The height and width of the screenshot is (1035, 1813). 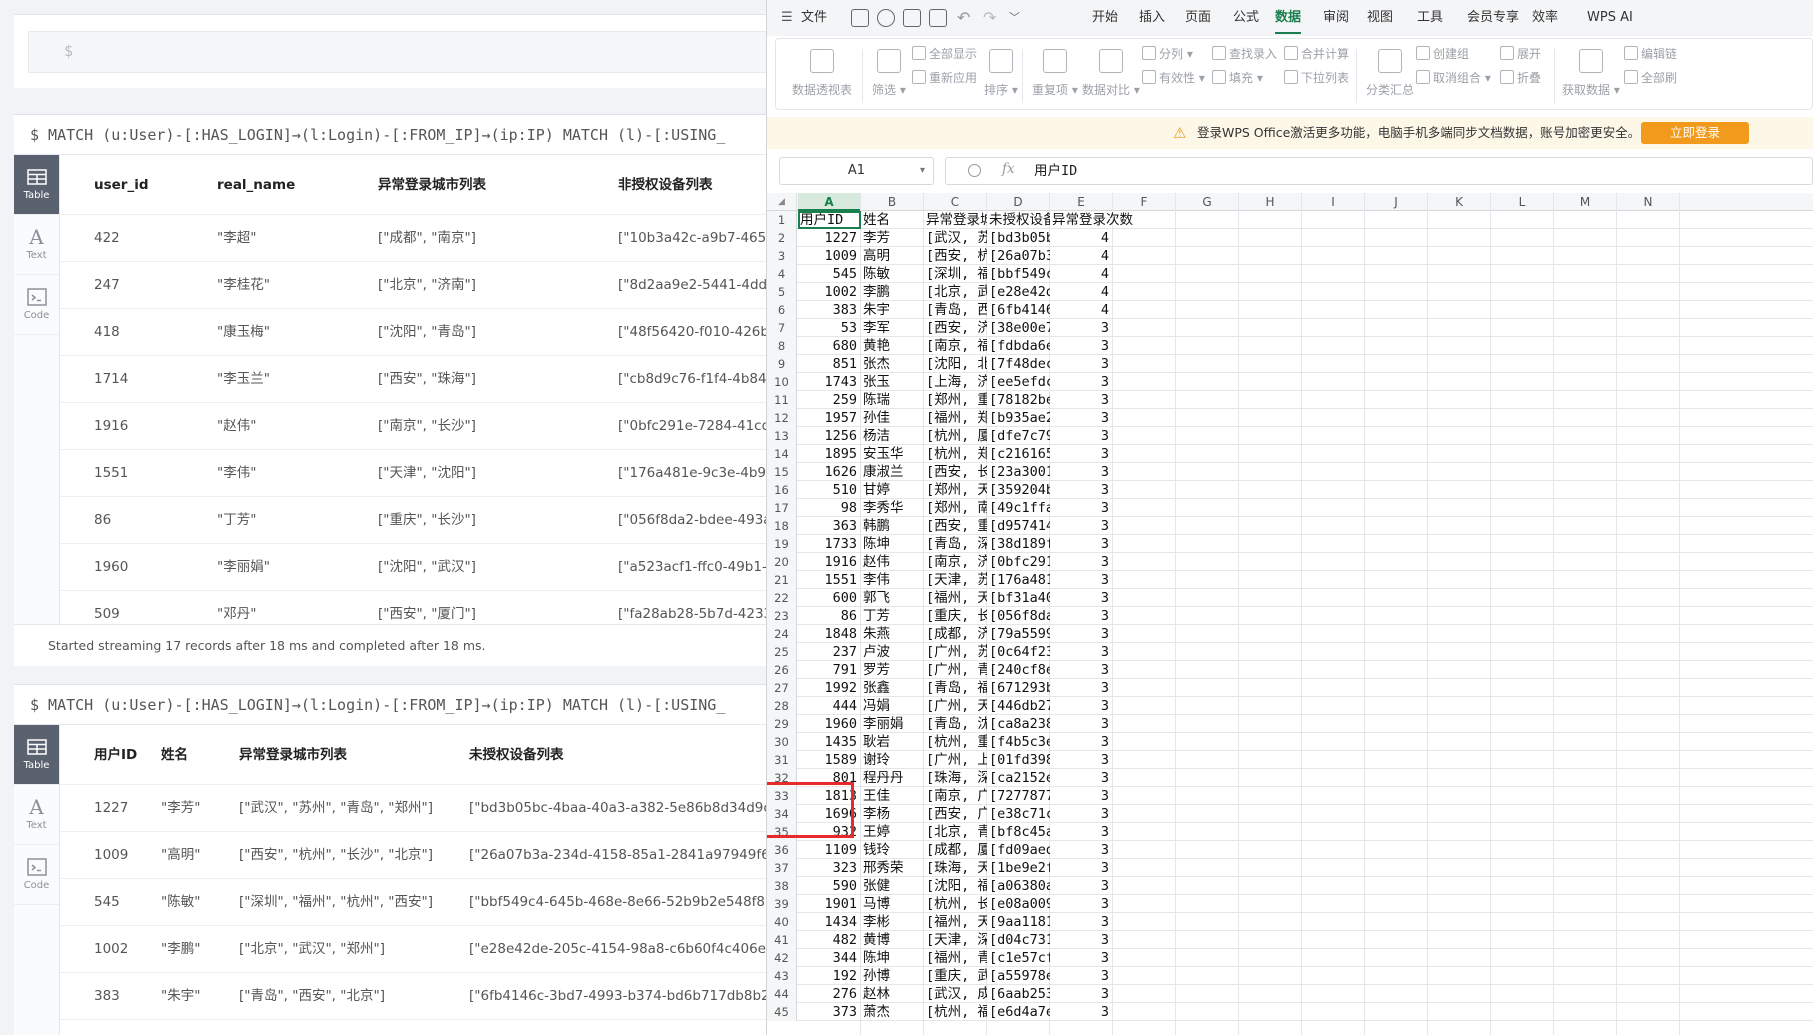 I want to click on cell: [青岛, 福州, so click(x=956, y=688).